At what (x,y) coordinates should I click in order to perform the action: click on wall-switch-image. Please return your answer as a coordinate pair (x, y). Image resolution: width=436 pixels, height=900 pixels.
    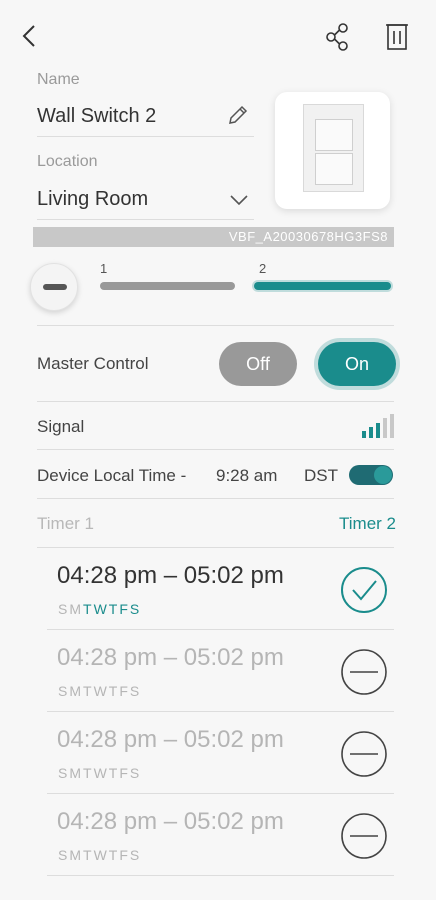
    Looking at the image, I should click on (332, 150).